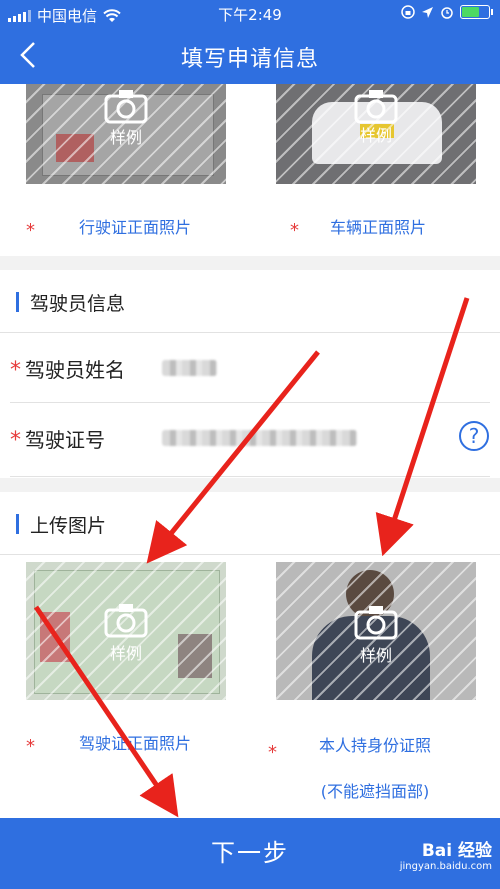  I want to click on battery-icon, so click(476, 12).